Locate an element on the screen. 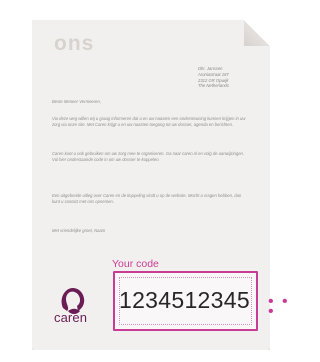 This screenshot has width=320, height=362. letter-greeting: Beste Meneer Vermeeren, is located at coordinates (76, 101).